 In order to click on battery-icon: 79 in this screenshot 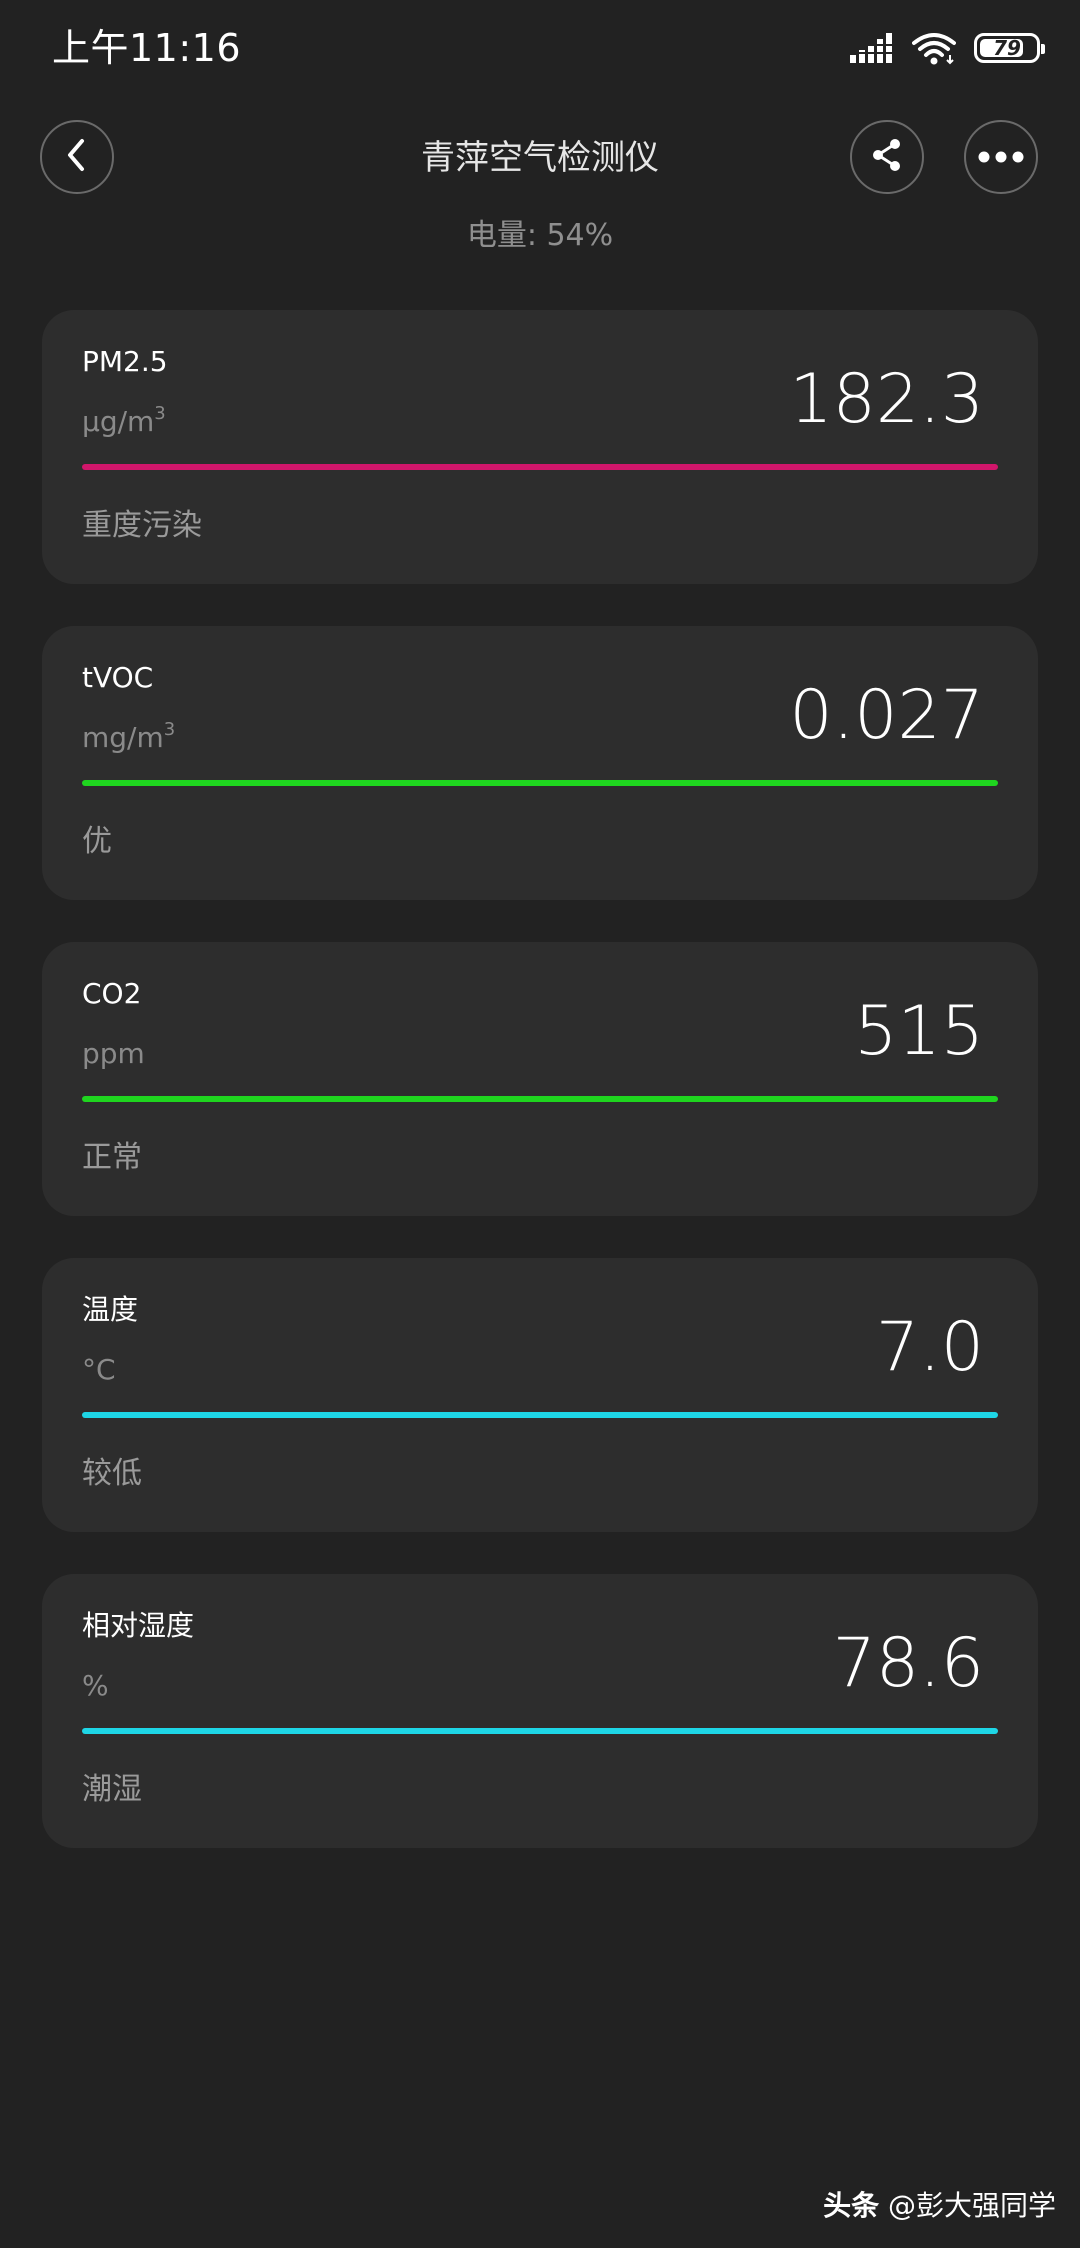, I will do `click(1009, 48)`.